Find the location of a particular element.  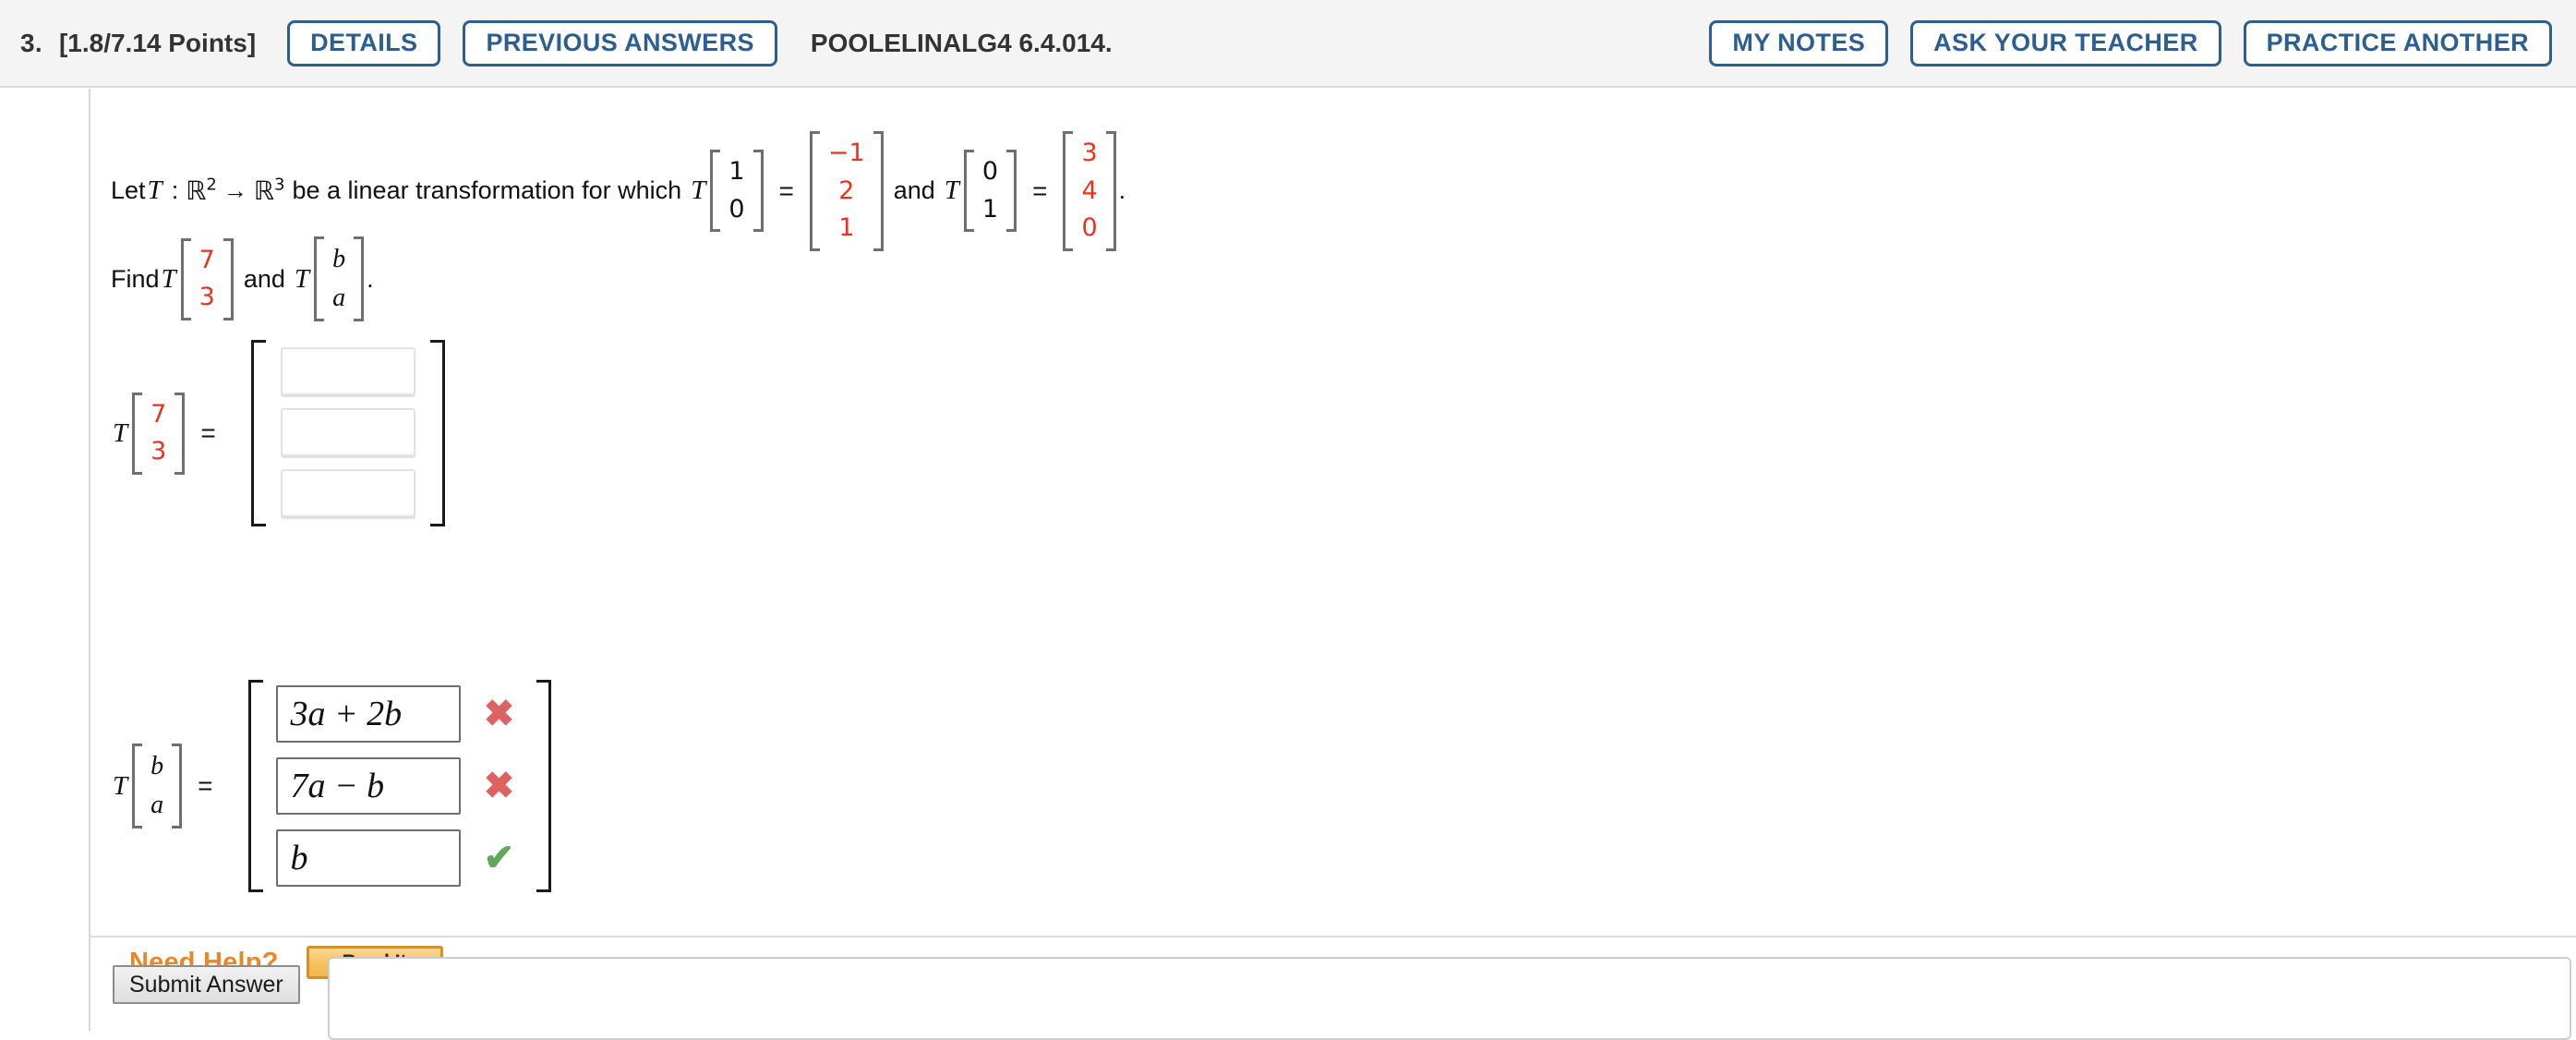

transform-symbol-find2: T is located at coordinates (302, 278).